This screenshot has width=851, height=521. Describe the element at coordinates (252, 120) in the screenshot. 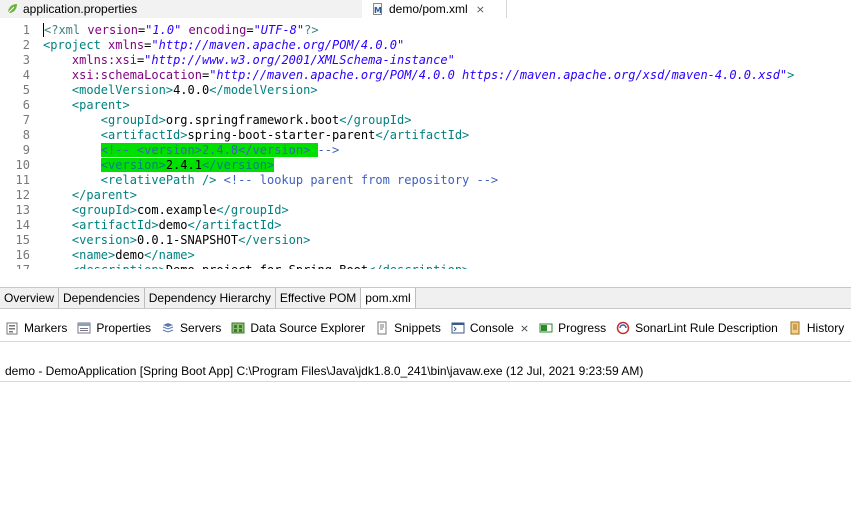

I see `code-token: org.springframework.boot` at that location.